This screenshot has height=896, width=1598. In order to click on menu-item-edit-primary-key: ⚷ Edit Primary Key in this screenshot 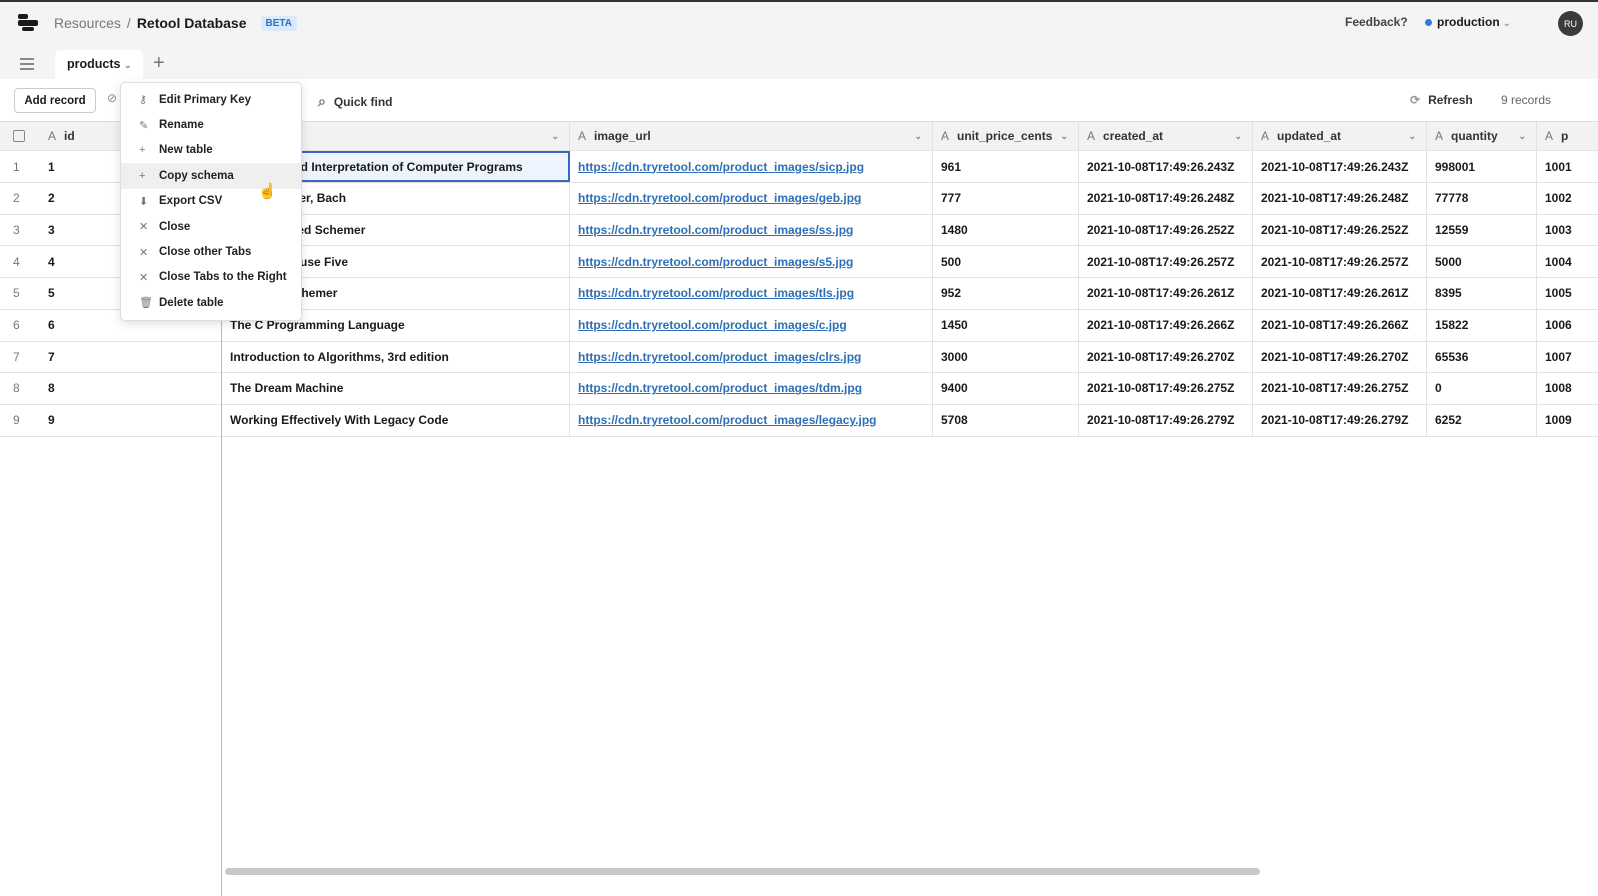, I will do `click(211, 99)`.